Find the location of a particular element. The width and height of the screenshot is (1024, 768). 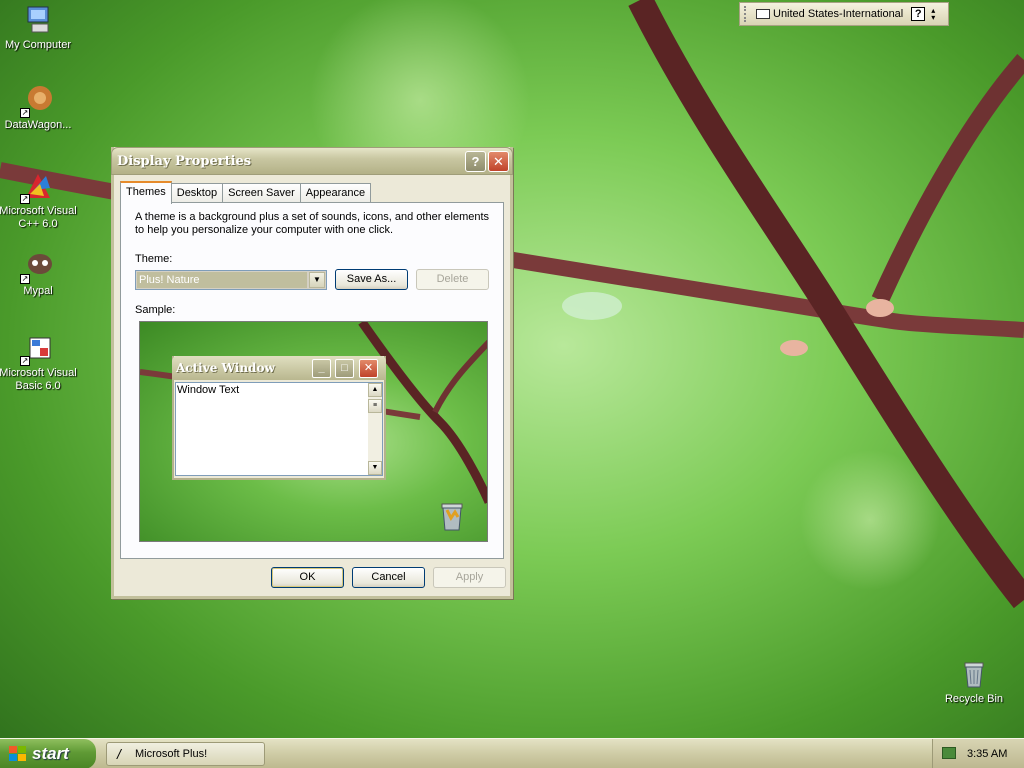

close-icon: ✕ is located at coordinates (368, 368).